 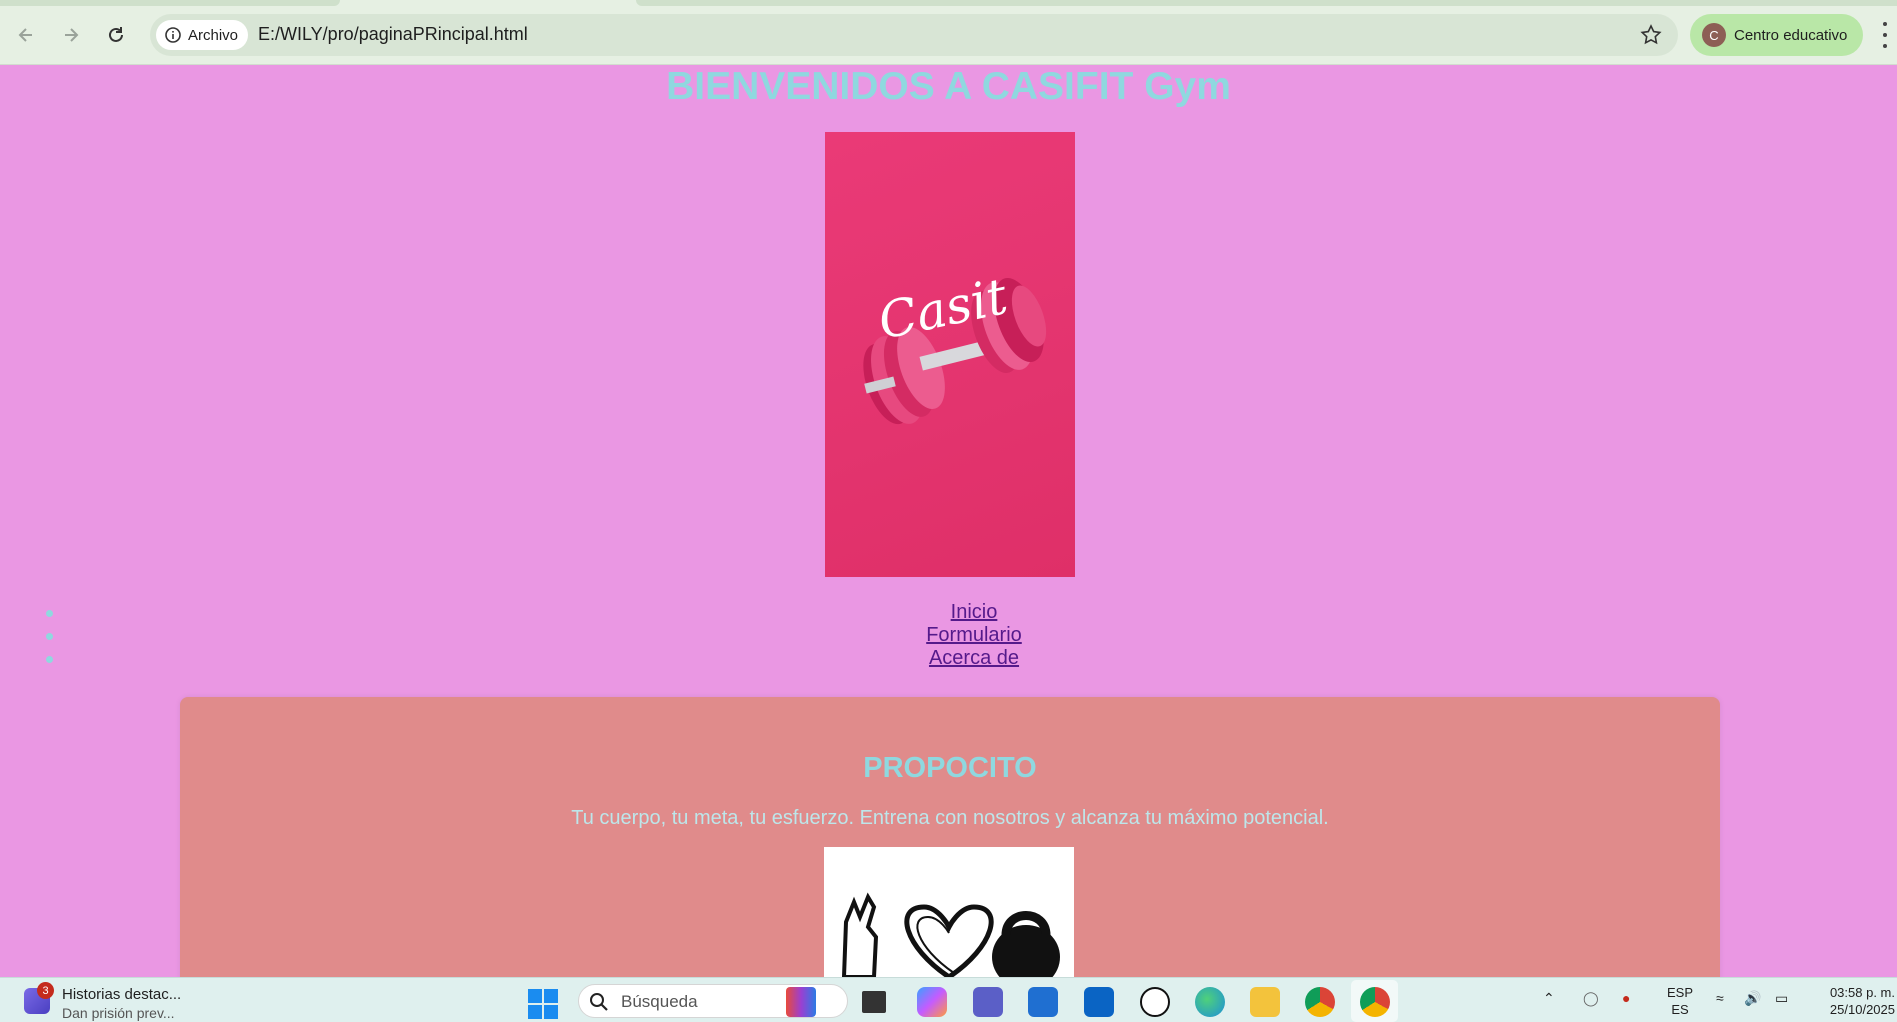 What do you see at coordinates (1320, 1002) in the screenshot?
I see `chrome-icon` at bounding box center [1320, 1002].